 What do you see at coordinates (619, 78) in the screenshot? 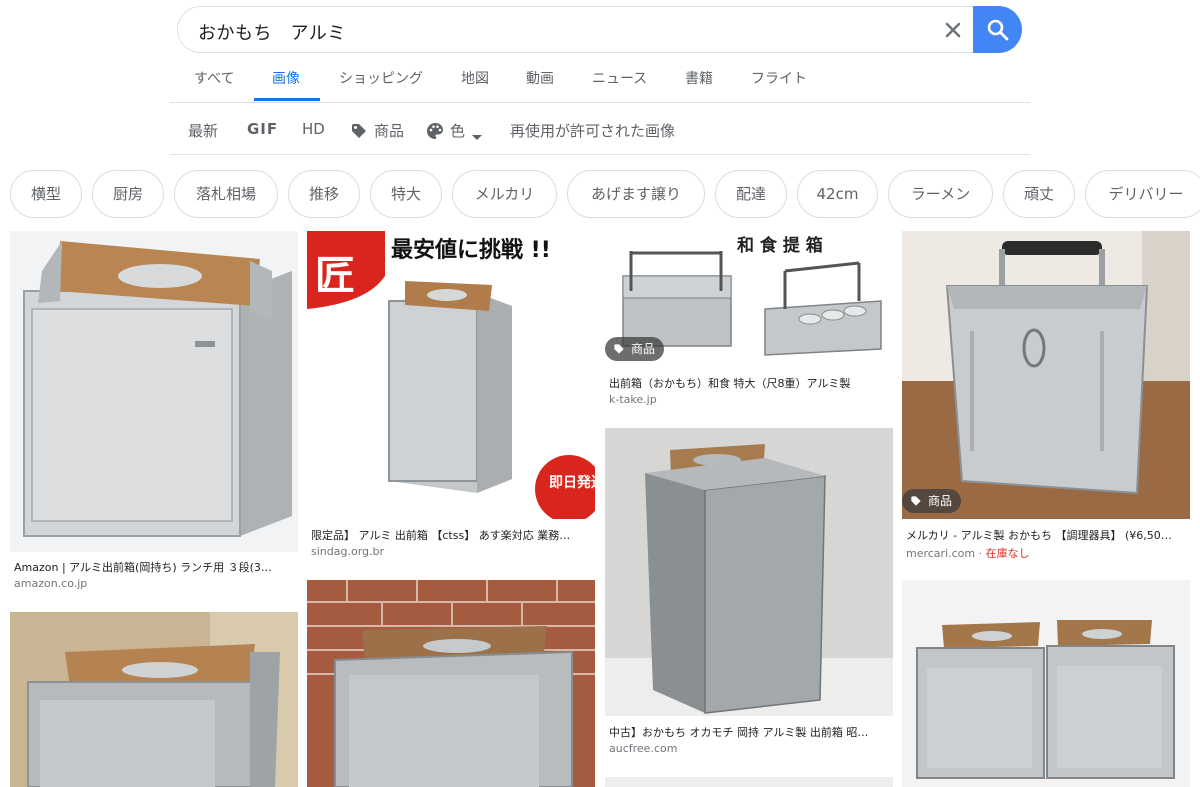
I see `tab-news: ニュース` at bounding box center [619, 78].